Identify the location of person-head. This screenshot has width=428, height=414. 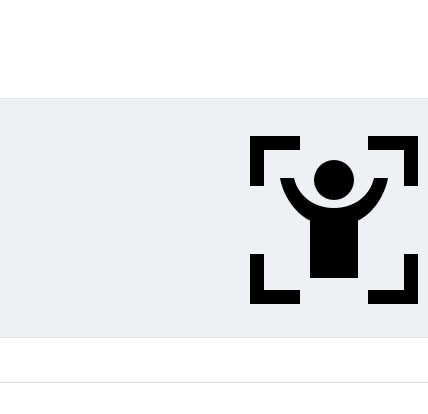
(334, 180).